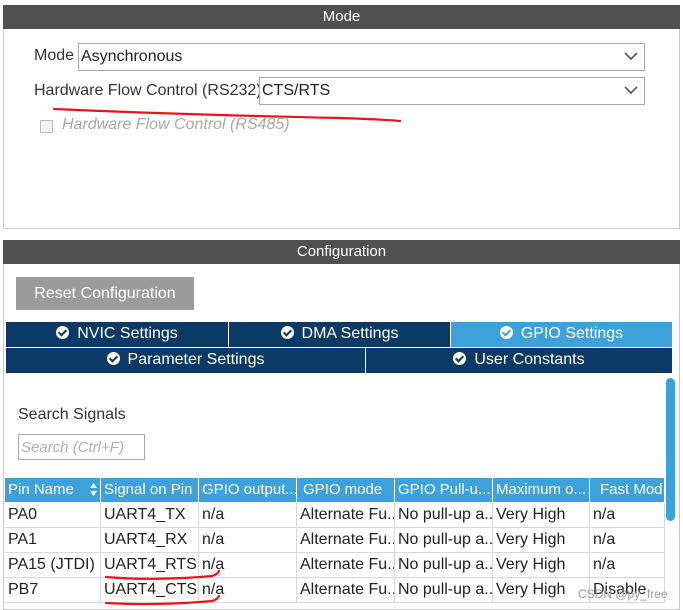 Image resolution: width=683 pixels, height=610 pixels. Describe the element at coordinates (53, 515) in the screenshot. I see `table-cell: PA0` at that location.